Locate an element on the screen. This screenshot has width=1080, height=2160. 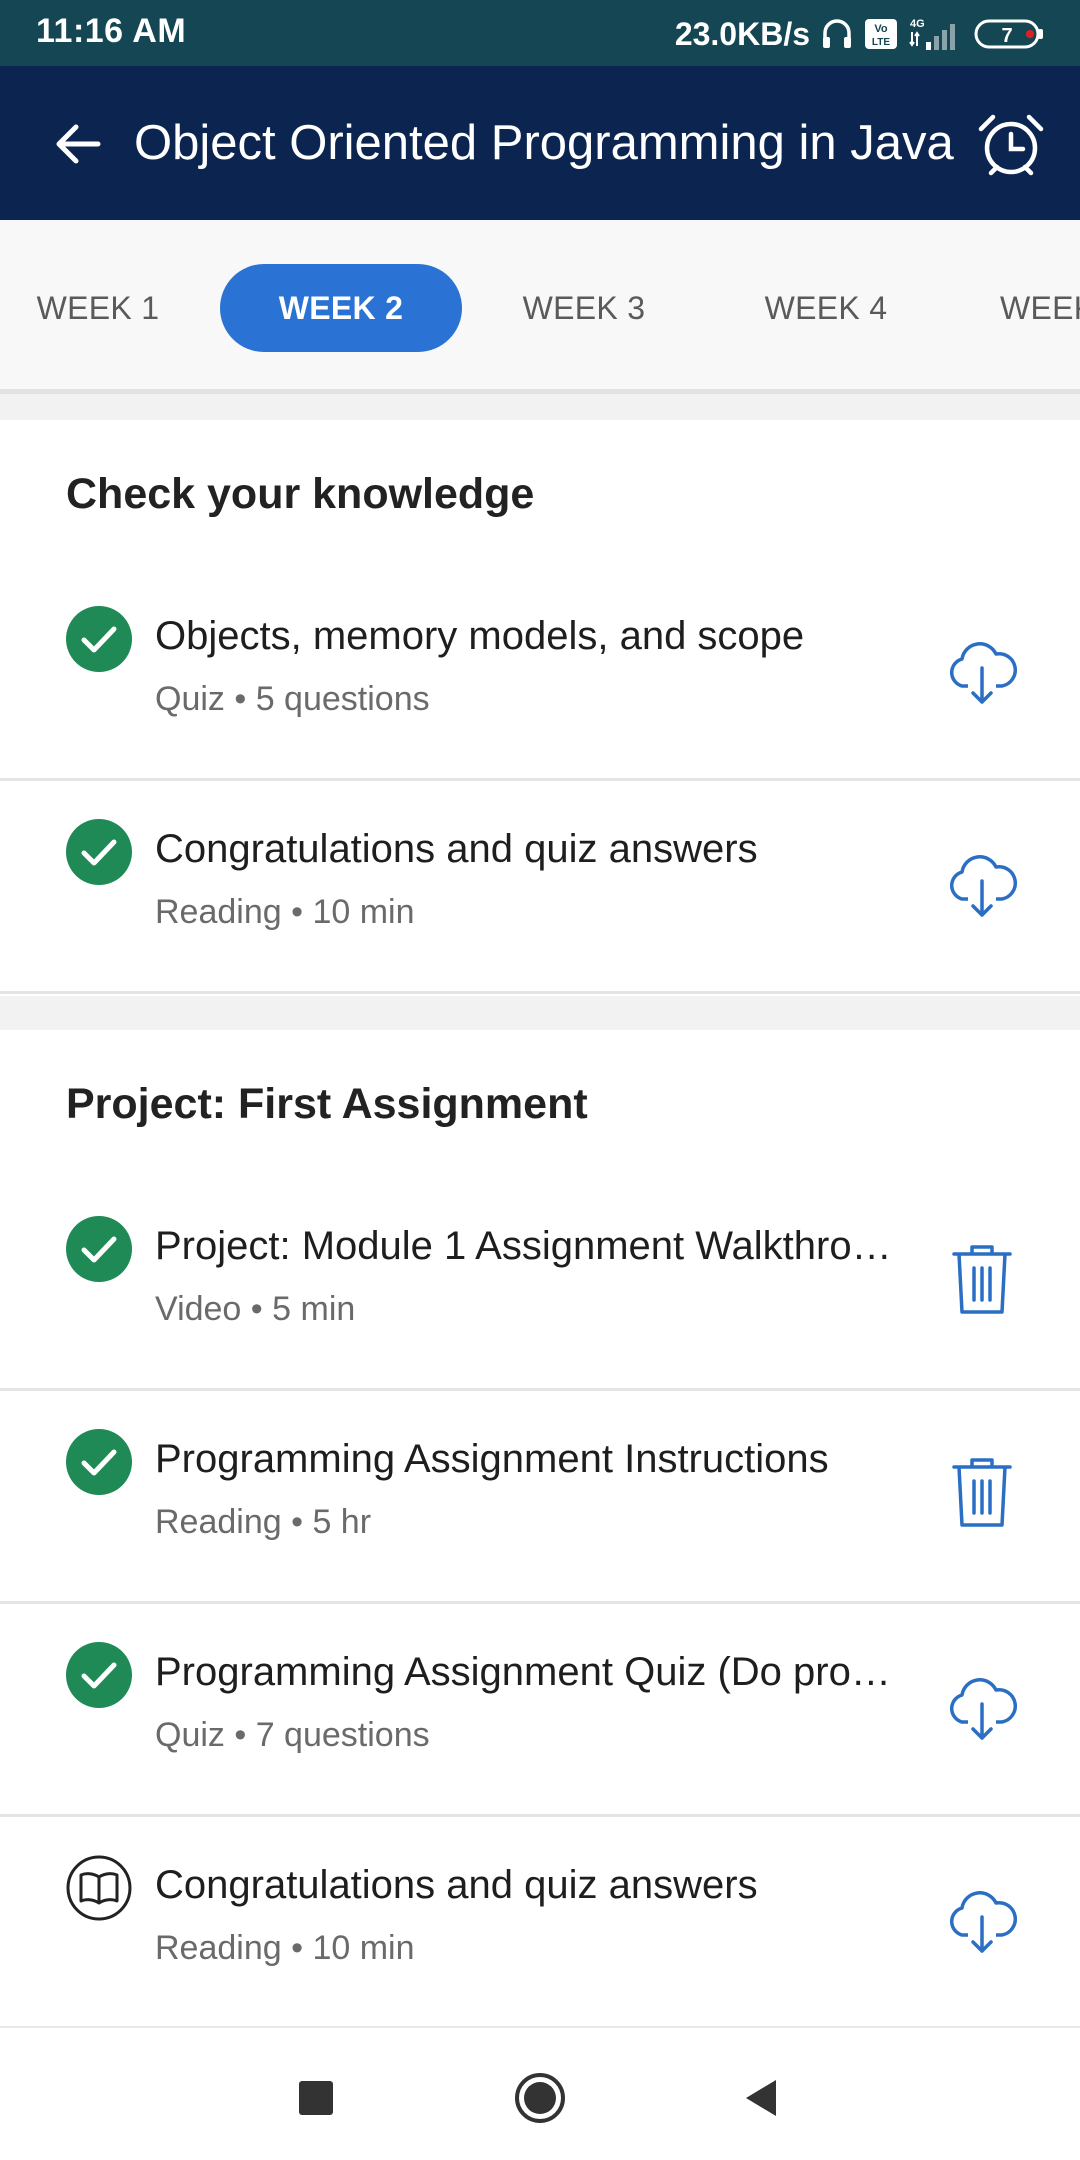
back-nav-button is located at coordinates (762, 2098).